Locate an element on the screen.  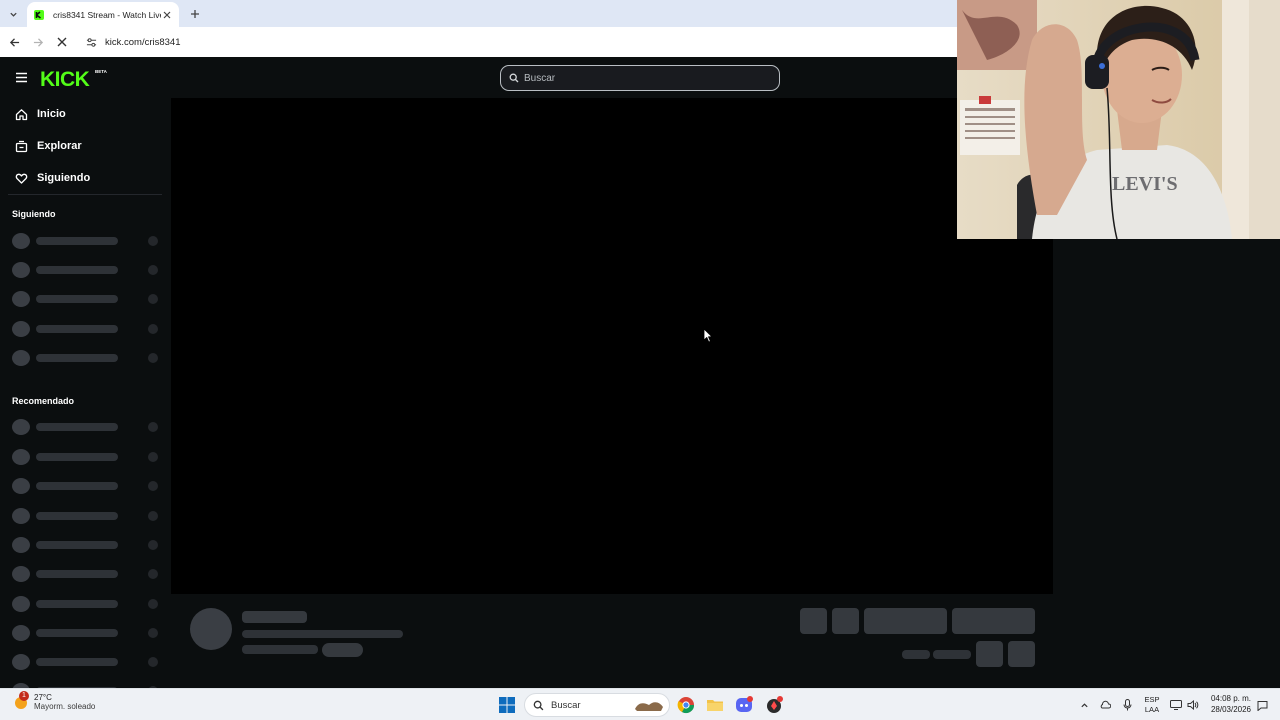
recommended-section-title: Recomendado is located at coordinates (43, 401).